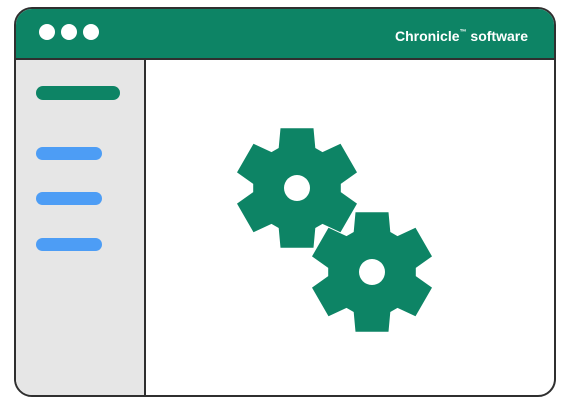 This screenshot has width=563, height=405. I want to click on title-bar: Chronicle™ software, so click(285, 34).